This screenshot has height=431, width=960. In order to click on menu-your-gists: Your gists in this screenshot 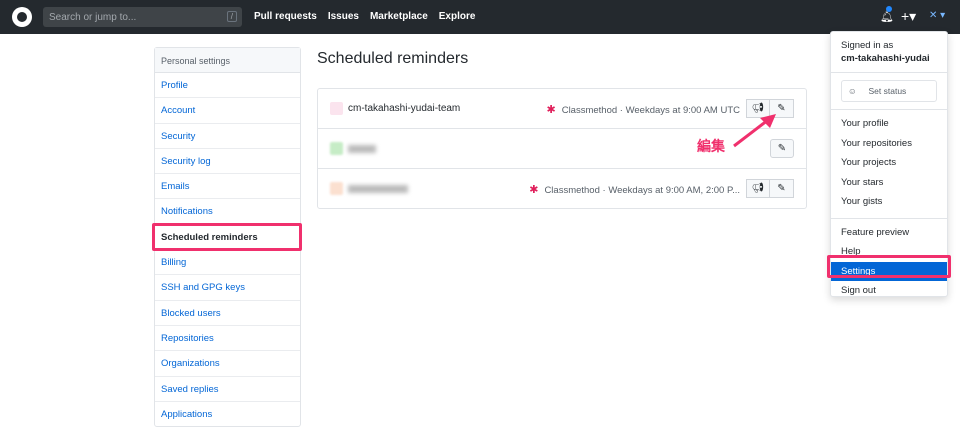, I will do `click(889, 202)`.